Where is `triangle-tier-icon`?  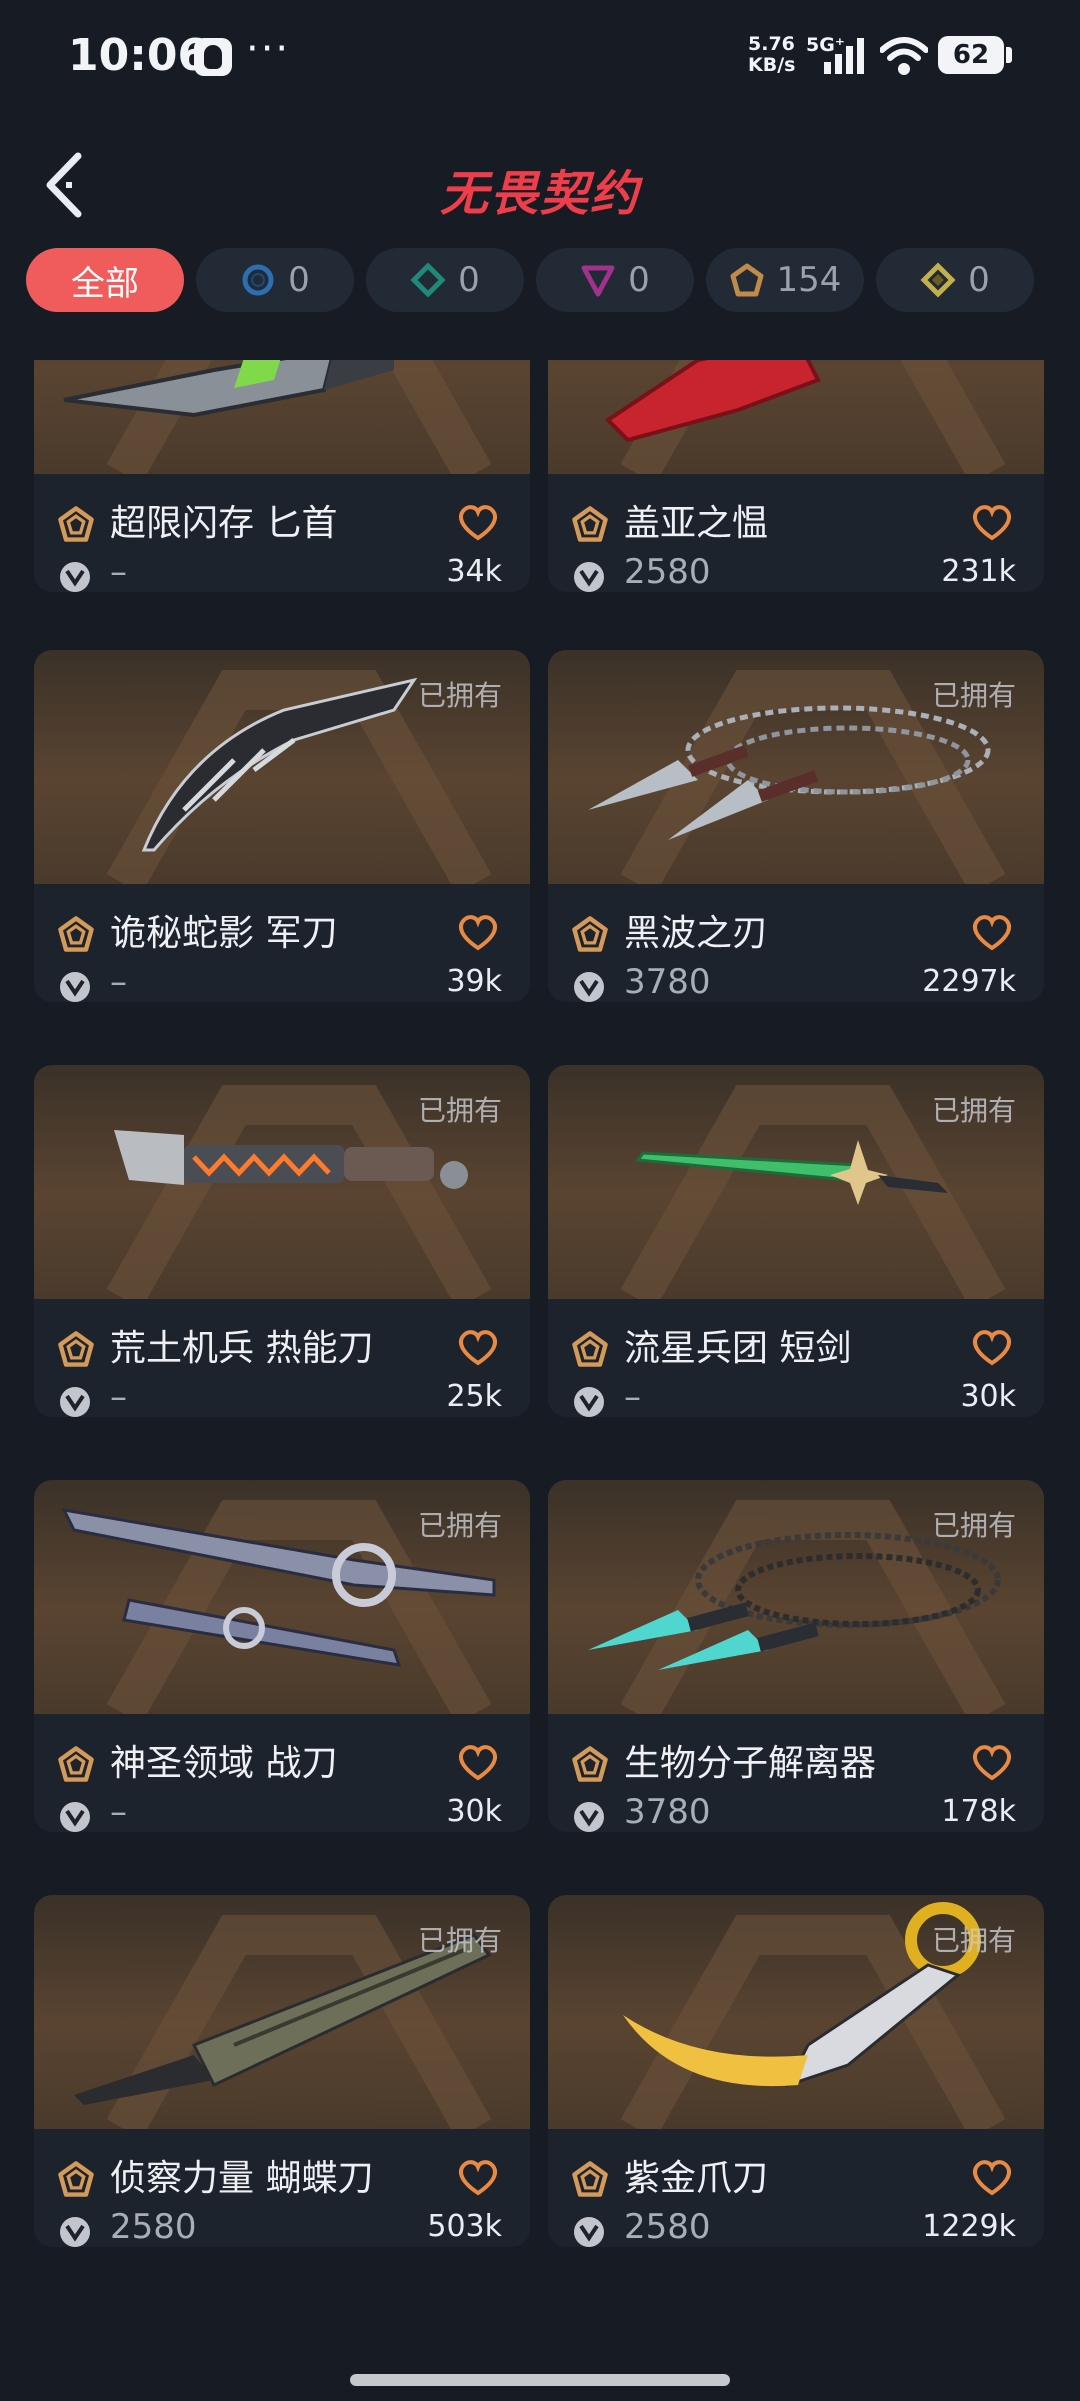 triangle-tier-icon is located at coordinates (598, 281).